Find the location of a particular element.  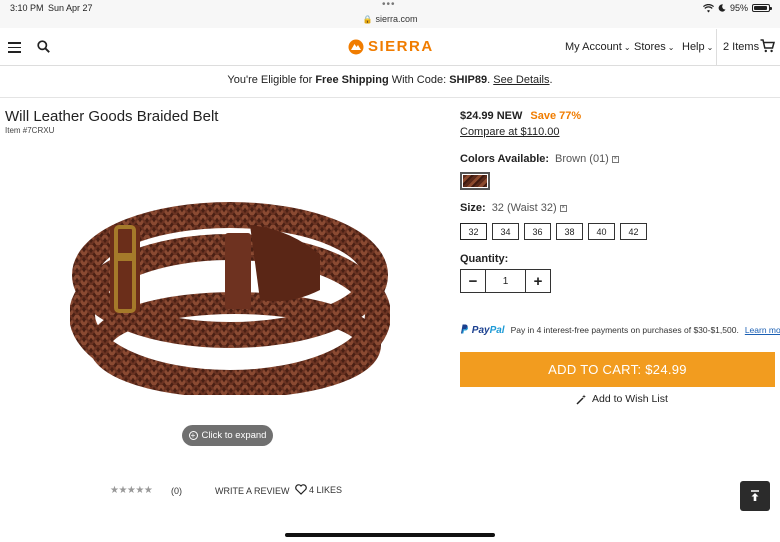

price-line: $24.99 NEW Save 77% is located at coordinates (520, 116).